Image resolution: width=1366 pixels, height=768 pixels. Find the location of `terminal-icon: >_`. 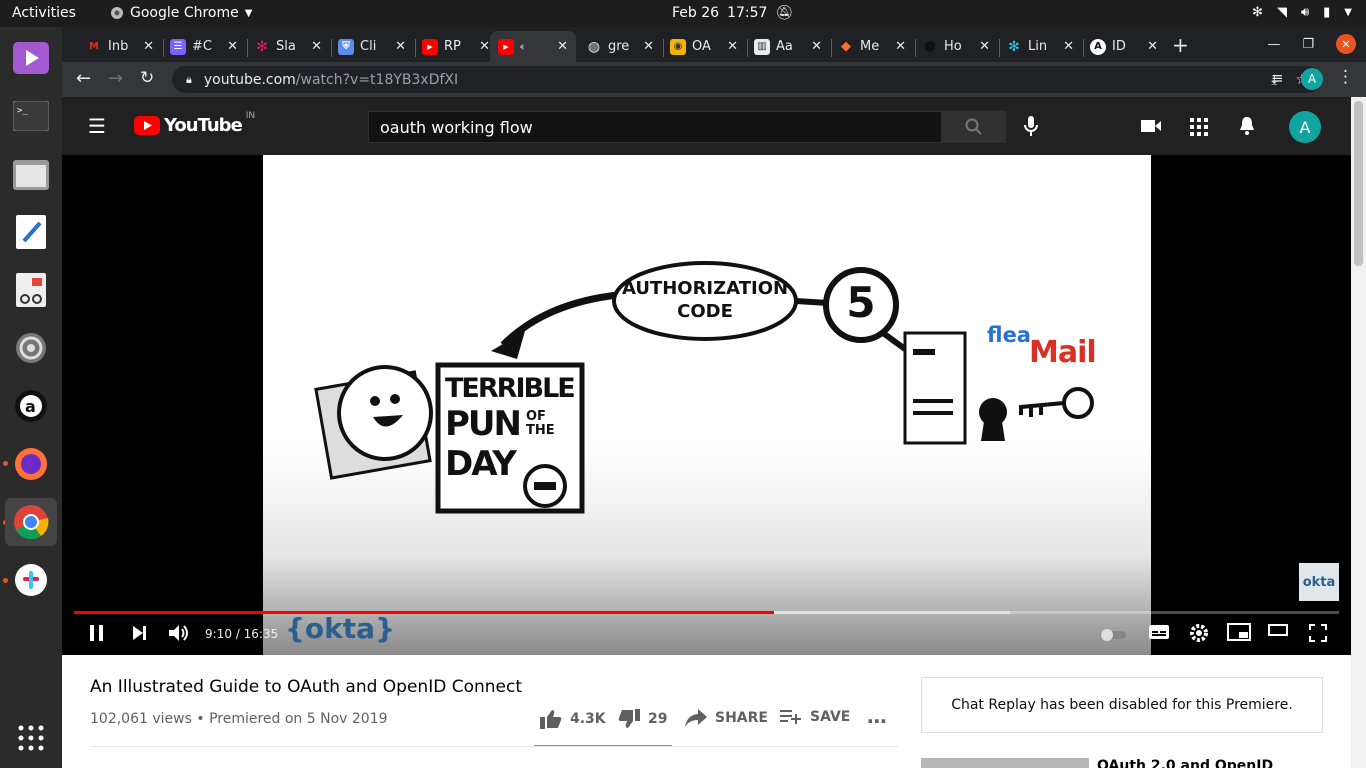

terminal-icon: >_ is located at coordinates (31, 116).